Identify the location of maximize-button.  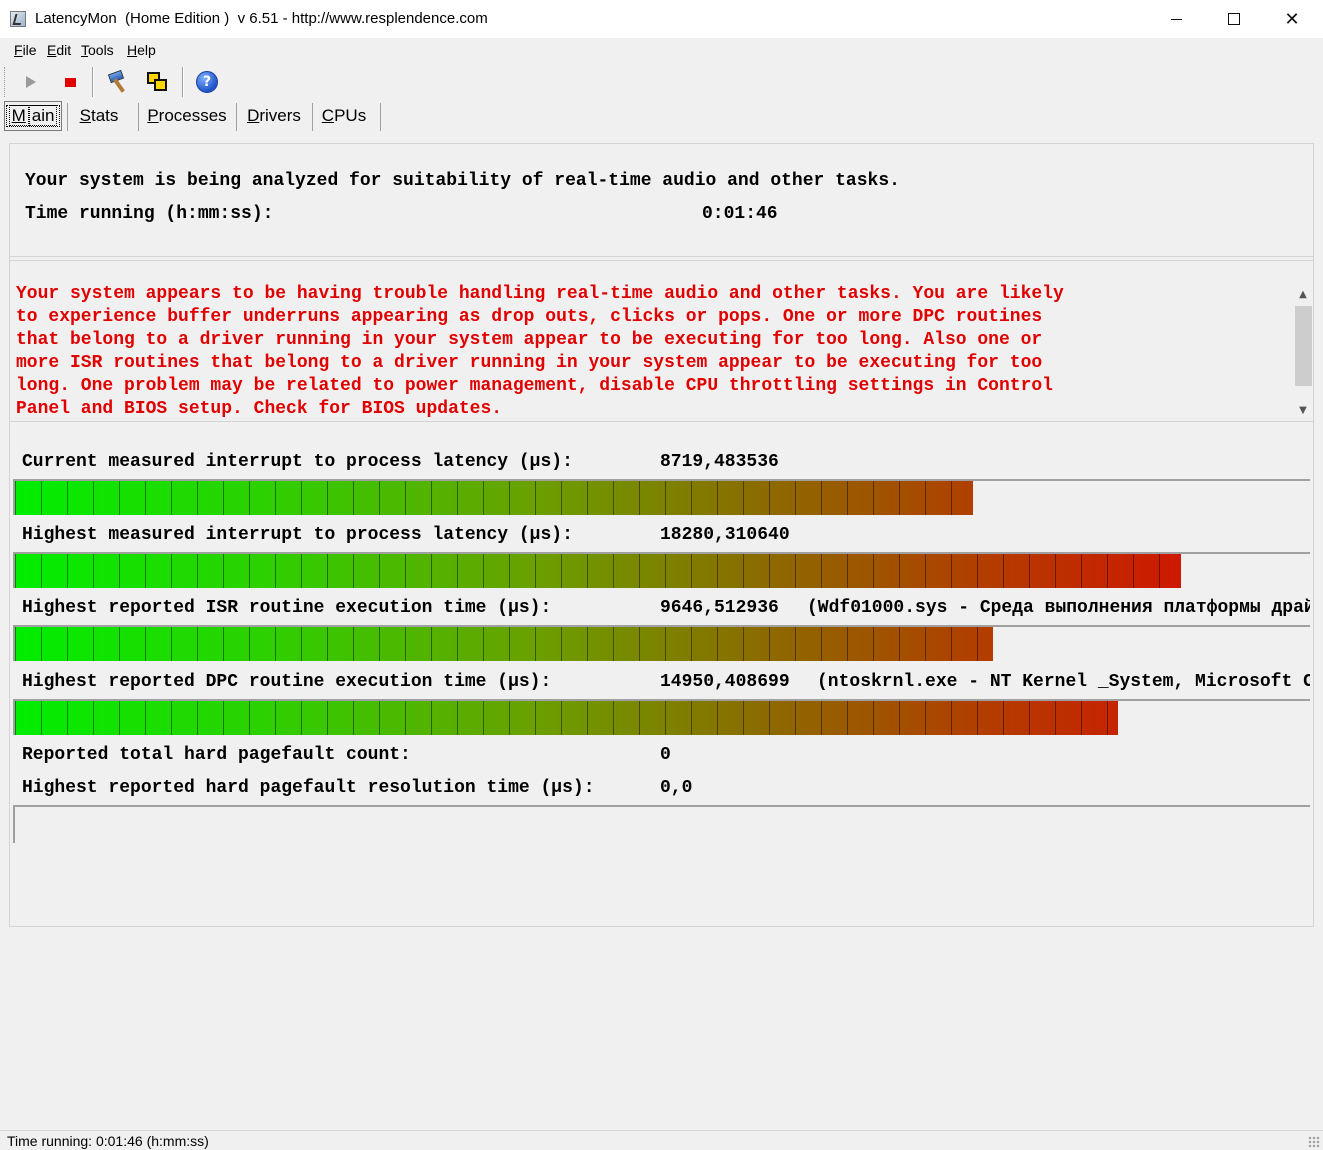
(1234, 19).